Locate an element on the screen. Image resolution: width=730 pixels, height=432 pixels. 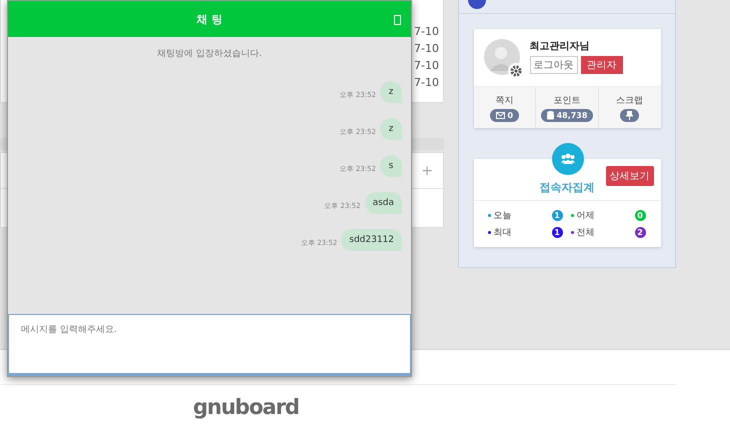
system-message: 채팅방에 입장하셨습니다. is located at coordinates (209, 54).